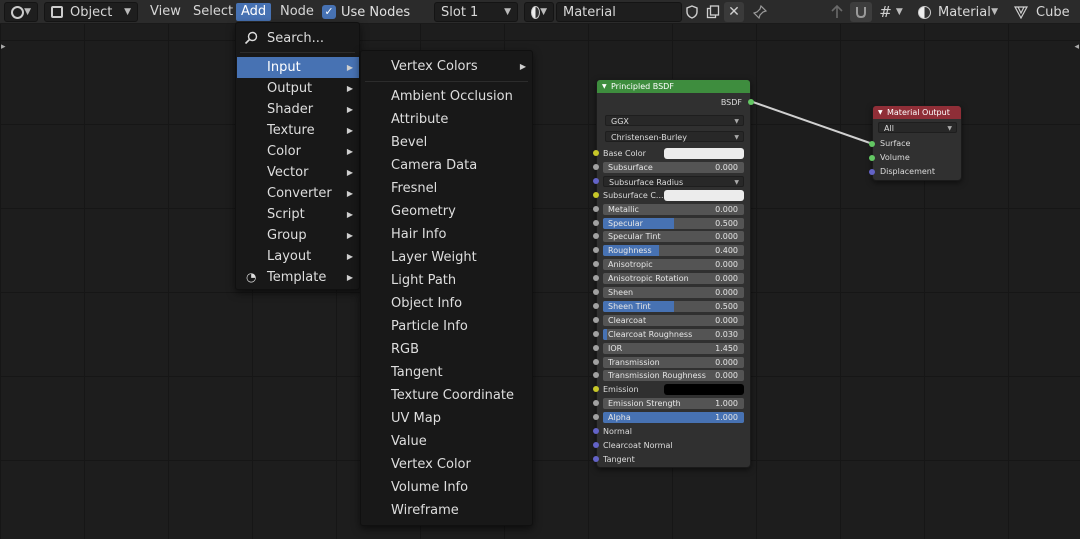 The image size is (1080, 539). What do you see at coordinates (673, 181) in the screenshot?
I see `subsurface-radius-vector: Subsurface Radius ▼` at bounding box center [673, 181].